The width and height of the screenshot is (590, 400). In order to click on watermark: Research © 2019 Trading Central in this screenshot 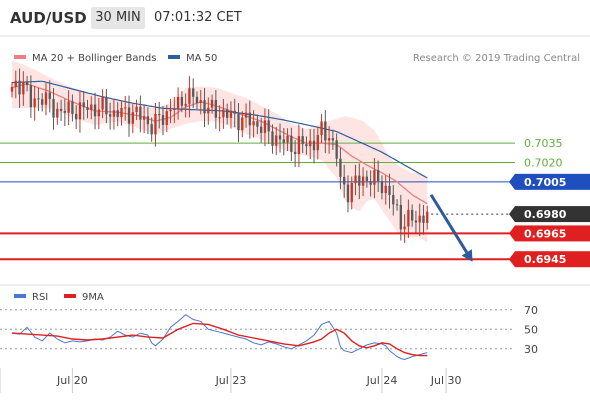, I will do `click(496, 58)`.